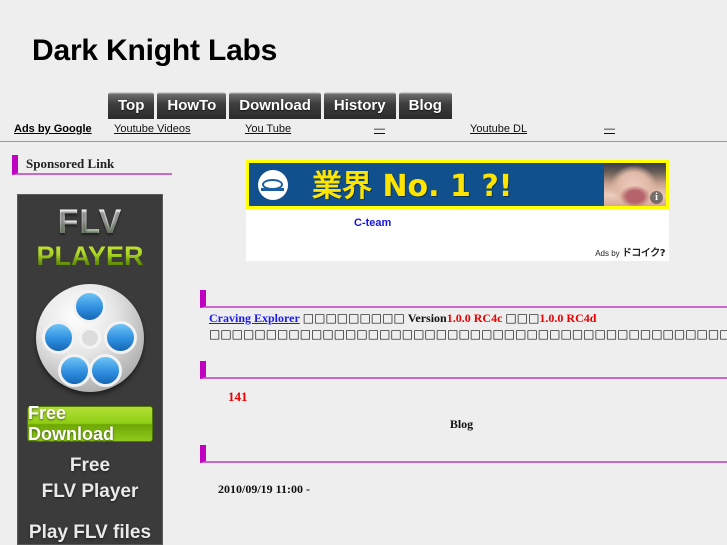 The height and width of the screenshot is (545, 727). What do you see at coordinates (90, 479) in the screenshot?
I see `flv-ad-subtitle: Free FLV Player` at bounding box center [90, 479].